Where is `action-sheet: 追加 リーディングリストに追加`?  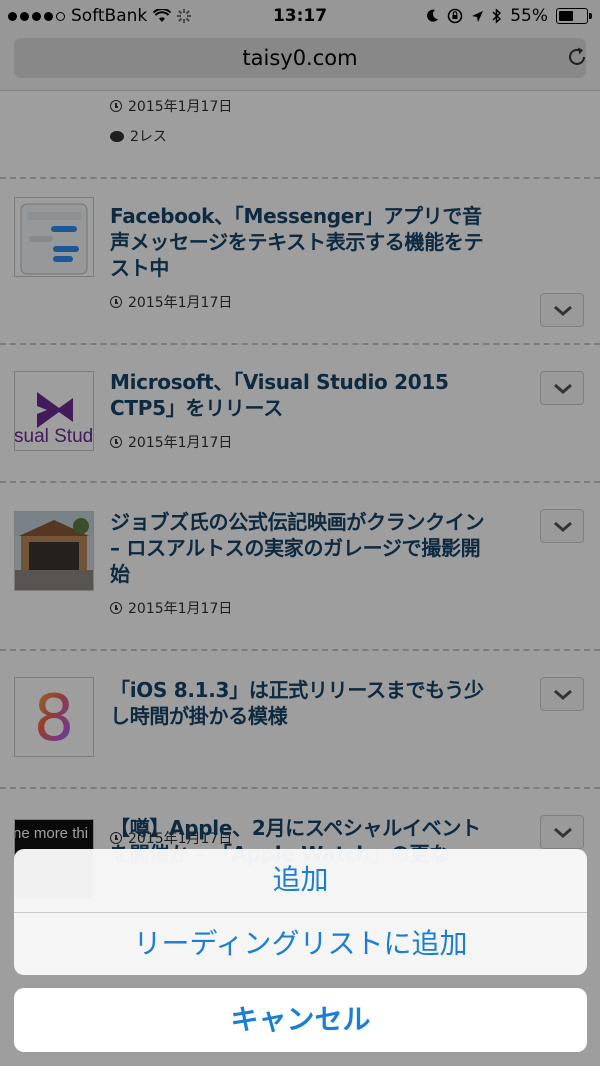 action-sheet: 追加 リーディングリストに追加 is located at coordinates (300, 912).